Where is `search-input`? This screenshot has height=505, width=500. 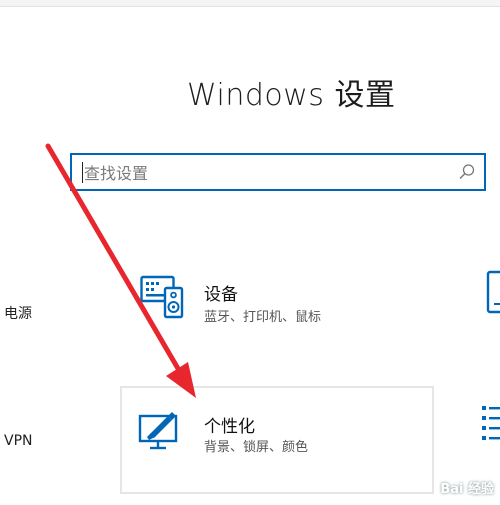
search-input is located at coordinates (264, 173).